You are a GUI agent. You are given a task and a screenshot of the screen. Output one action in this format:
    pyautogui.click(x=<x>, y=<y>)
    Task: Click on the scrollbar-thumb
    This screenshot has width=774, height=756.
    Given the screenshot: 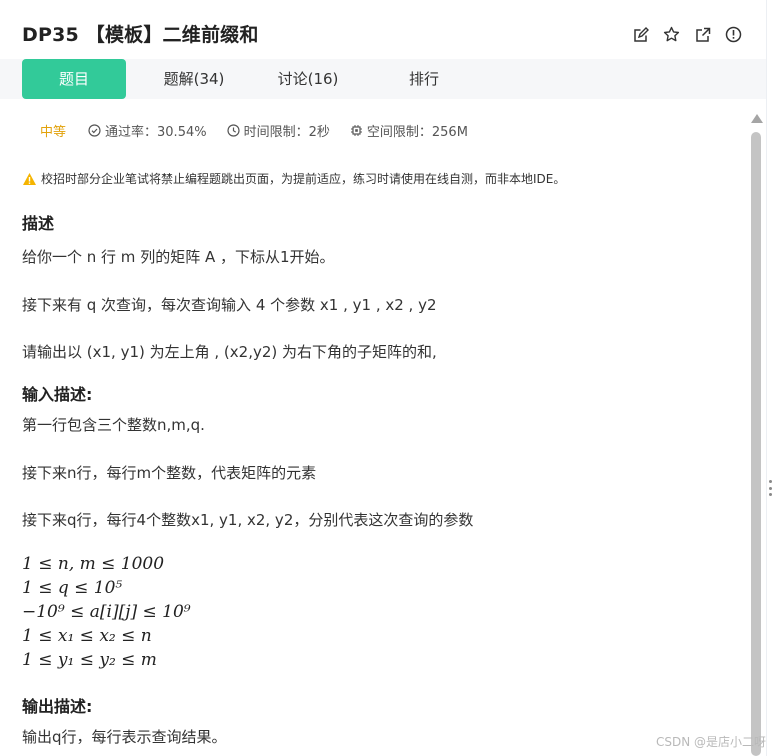 What is the action you would take?
    pyautogui.click(x=756, y=444)
    